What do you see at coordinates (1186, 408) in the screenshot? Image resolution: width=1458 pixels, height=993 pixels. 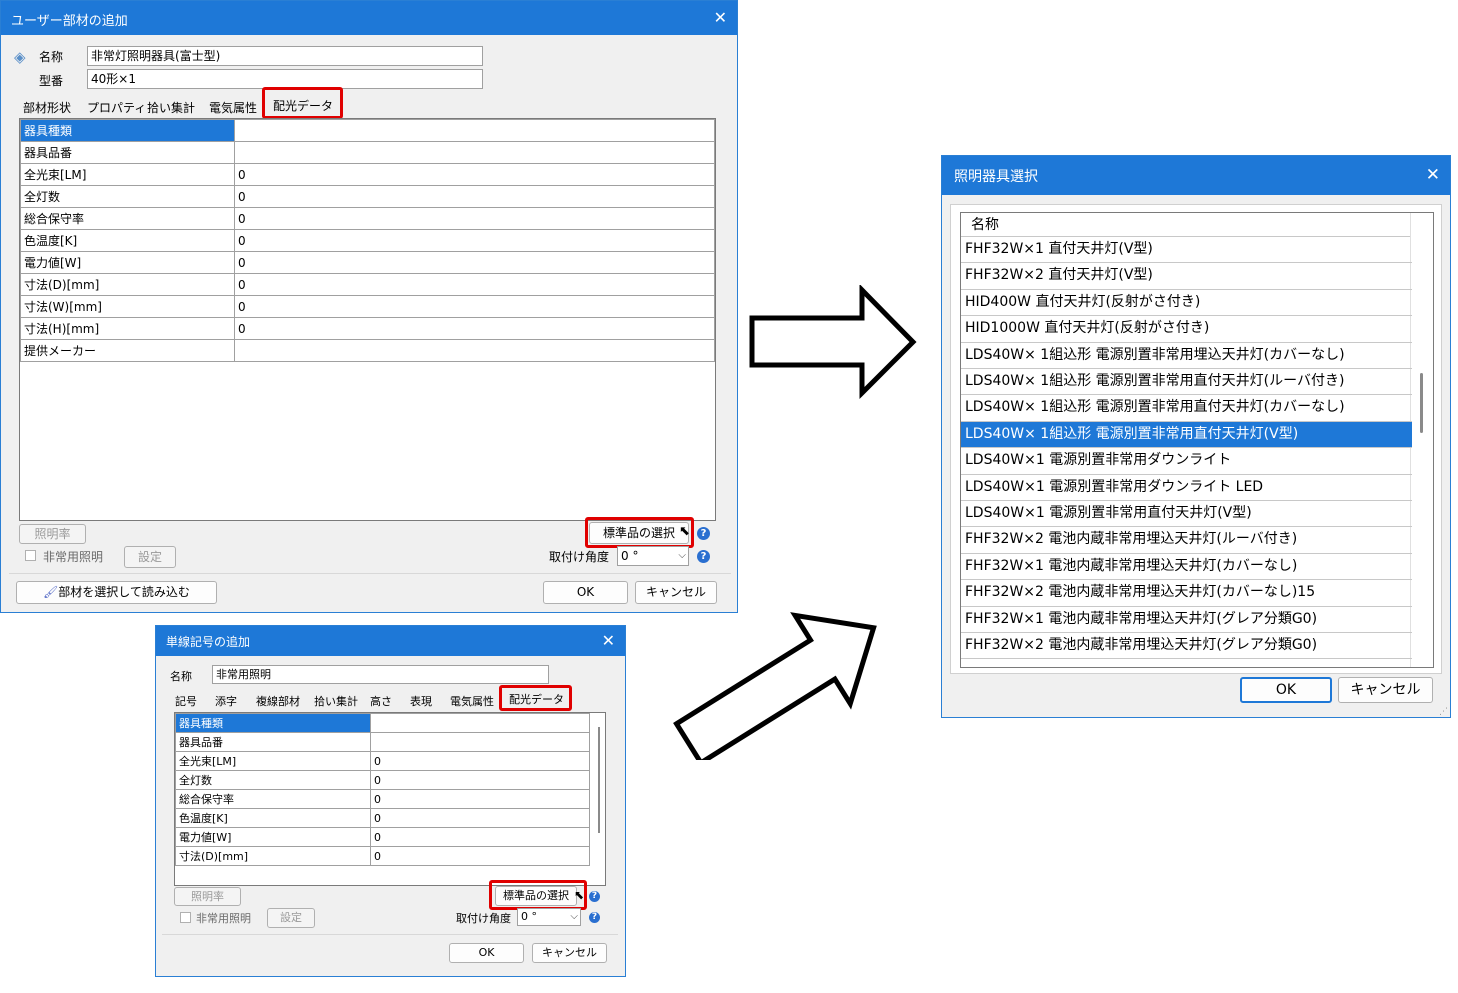 I see `list-item: LDS40W× 1組込形 電源別置非常用直付天井灯(カバーなし)` at bounding box center [1186, 408].